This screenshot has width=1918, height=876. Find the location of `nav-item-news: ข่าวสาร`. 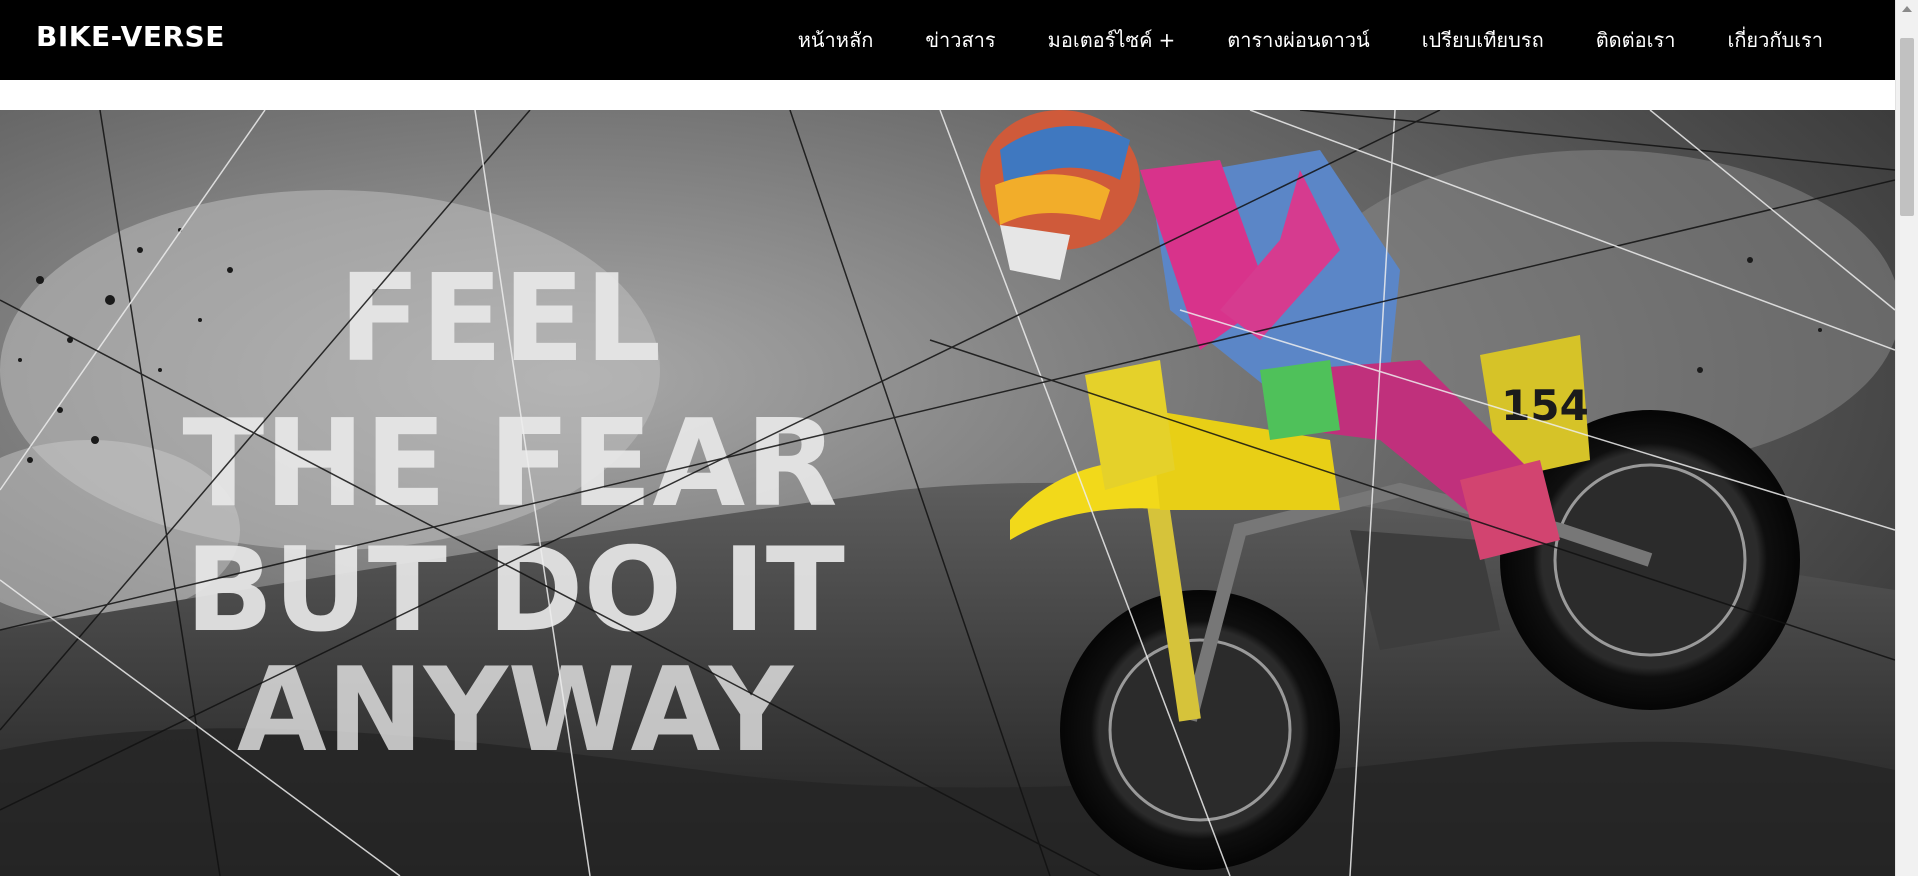

nav-item-news: ข่าวสาร is located at coordinates (960, 40).